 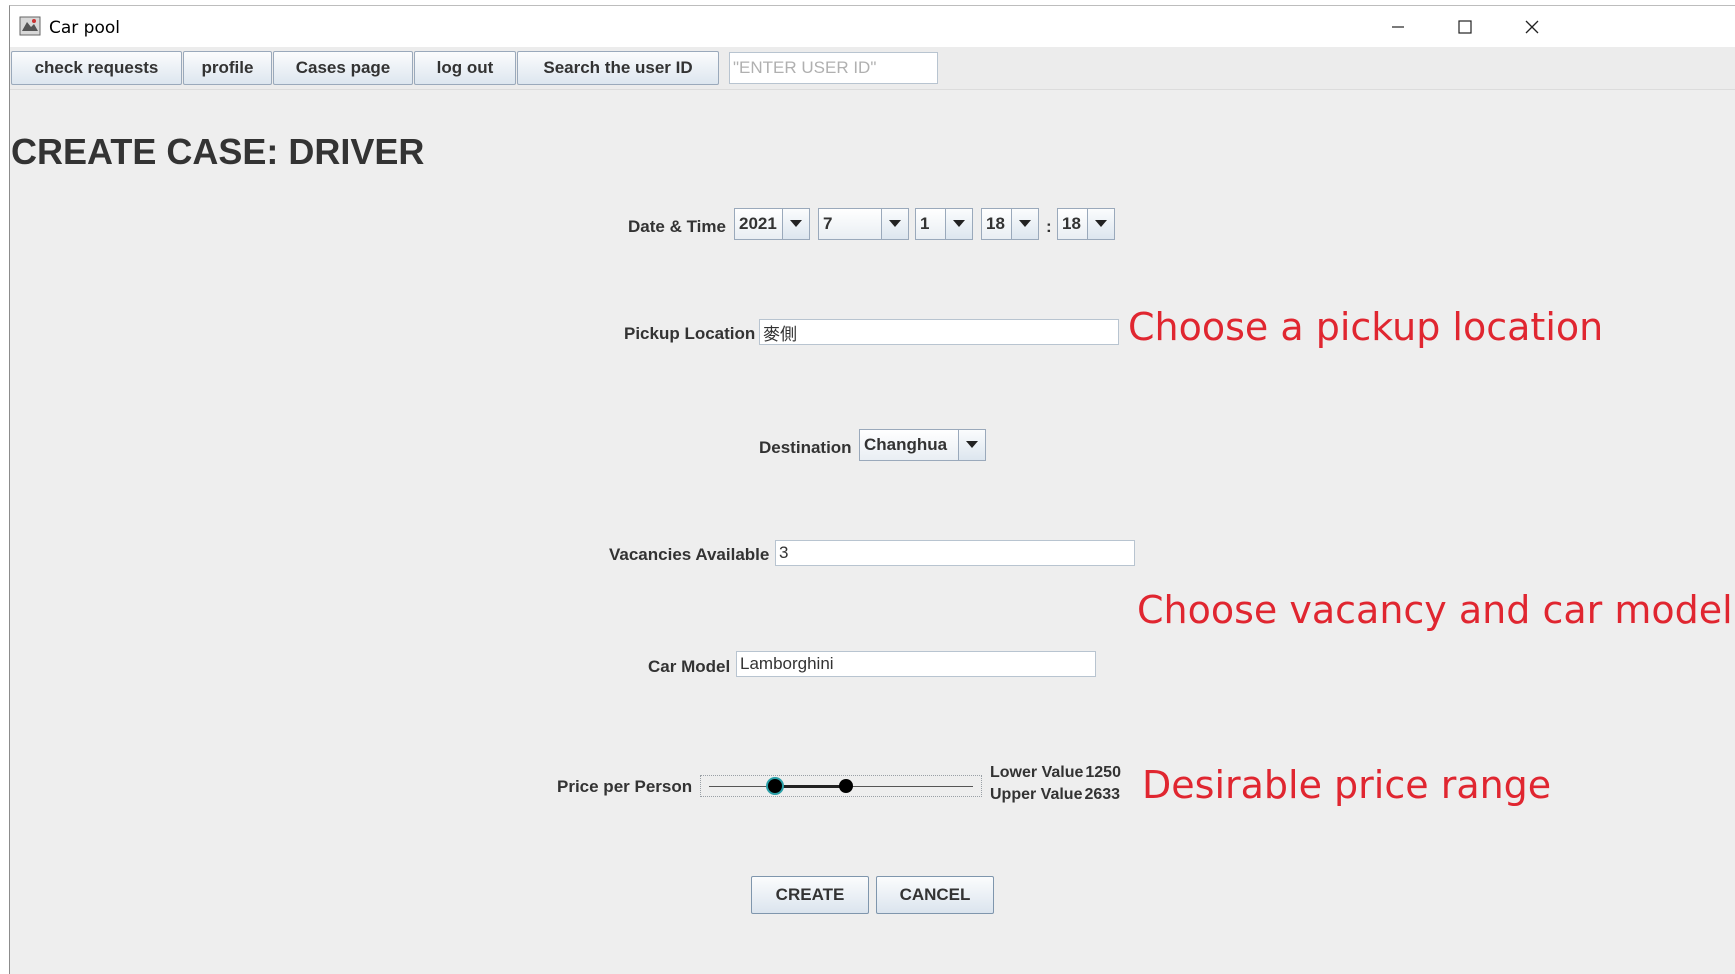 I want to click on pickup-annotation: Choose a pickup location, so click(x=1366, y=327).